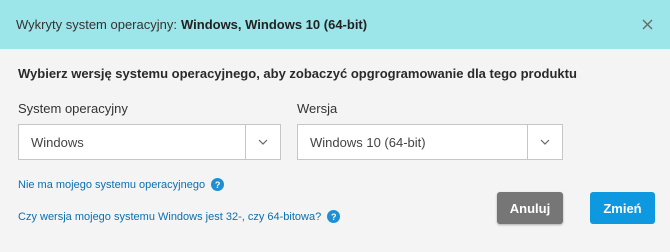 This screenshot has height=252, width=670. I want to click on version-select: Windows 10 (64-bit), so click(430, 142).